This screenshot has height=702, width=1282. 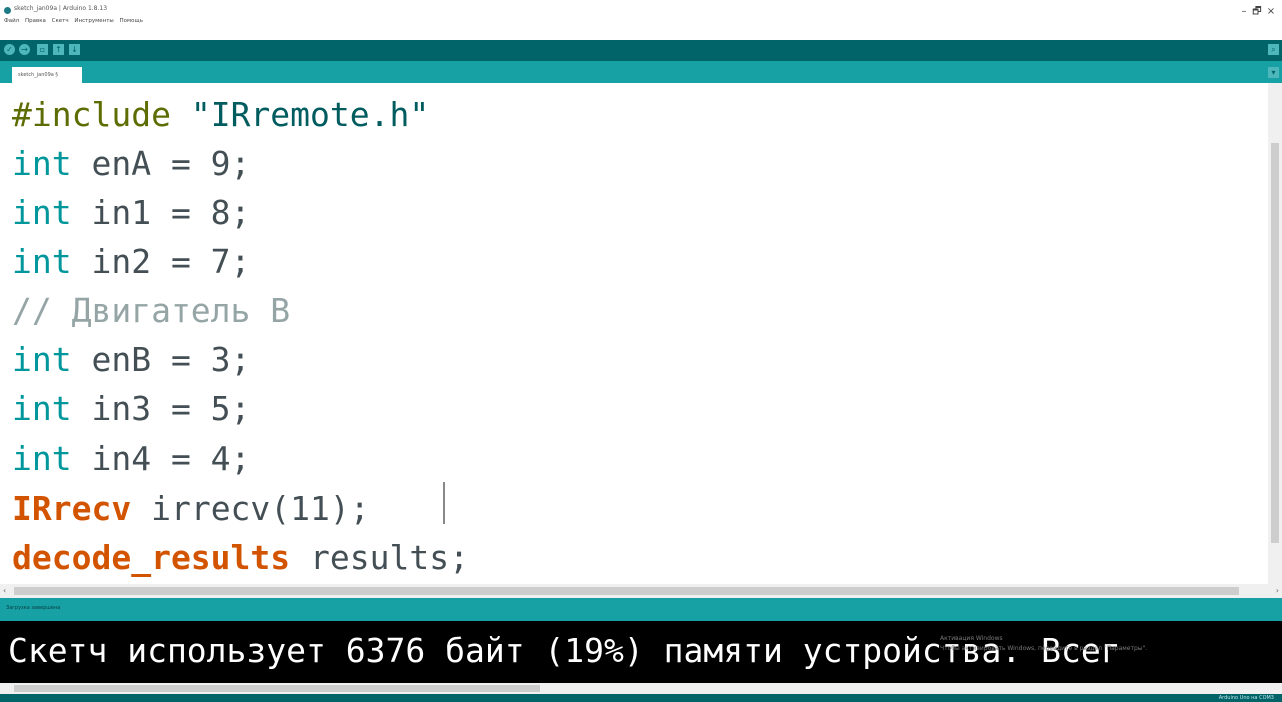 What do you see at coordinates (161, 261) in the screenshot?
I see `declaration: in2 = 7;` at bounding box center [161, 261].